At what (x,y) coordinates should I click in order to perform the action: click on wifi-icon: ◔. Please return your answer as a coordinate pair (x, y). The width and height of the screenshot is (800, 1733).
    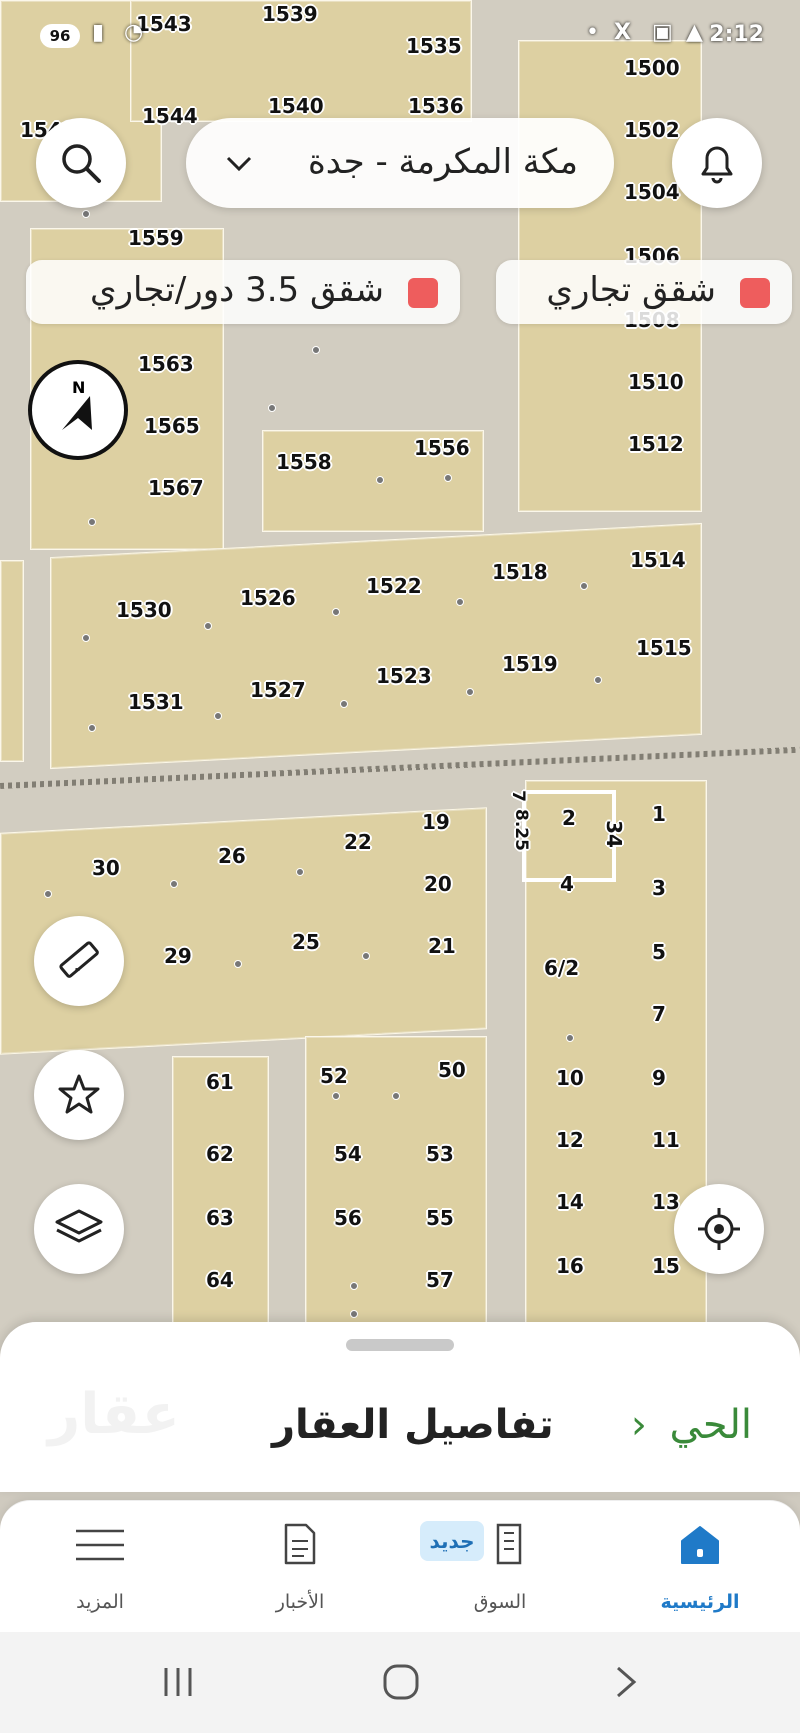
    Looking at the image, I should click on (134, 32).